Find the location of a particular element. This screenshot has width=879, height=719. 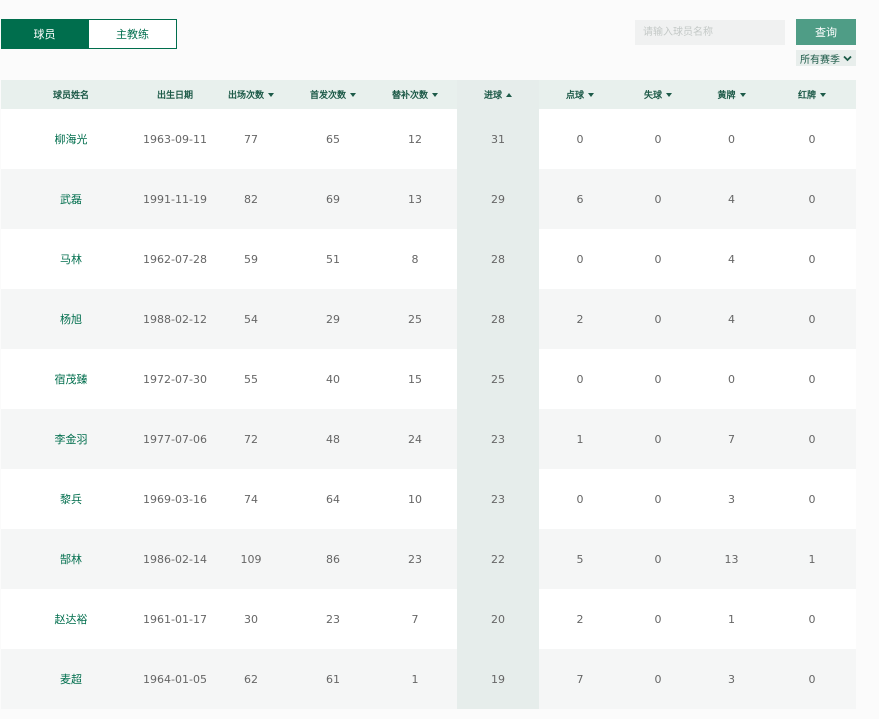

player-coach-tabs: 球员 主教练 is located at coordinates (89, 34).